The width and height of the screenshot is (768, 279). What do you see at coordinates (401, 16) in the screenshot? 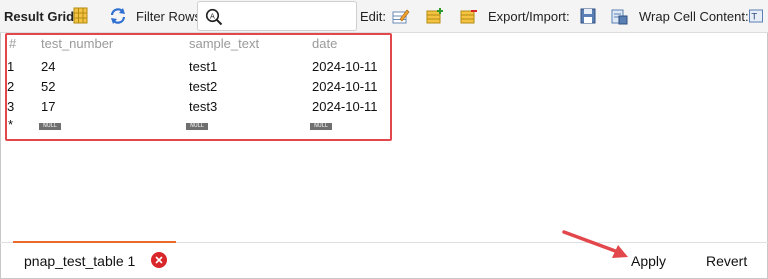
I see `edit-cell-icon` at bounding box center [401, 16].